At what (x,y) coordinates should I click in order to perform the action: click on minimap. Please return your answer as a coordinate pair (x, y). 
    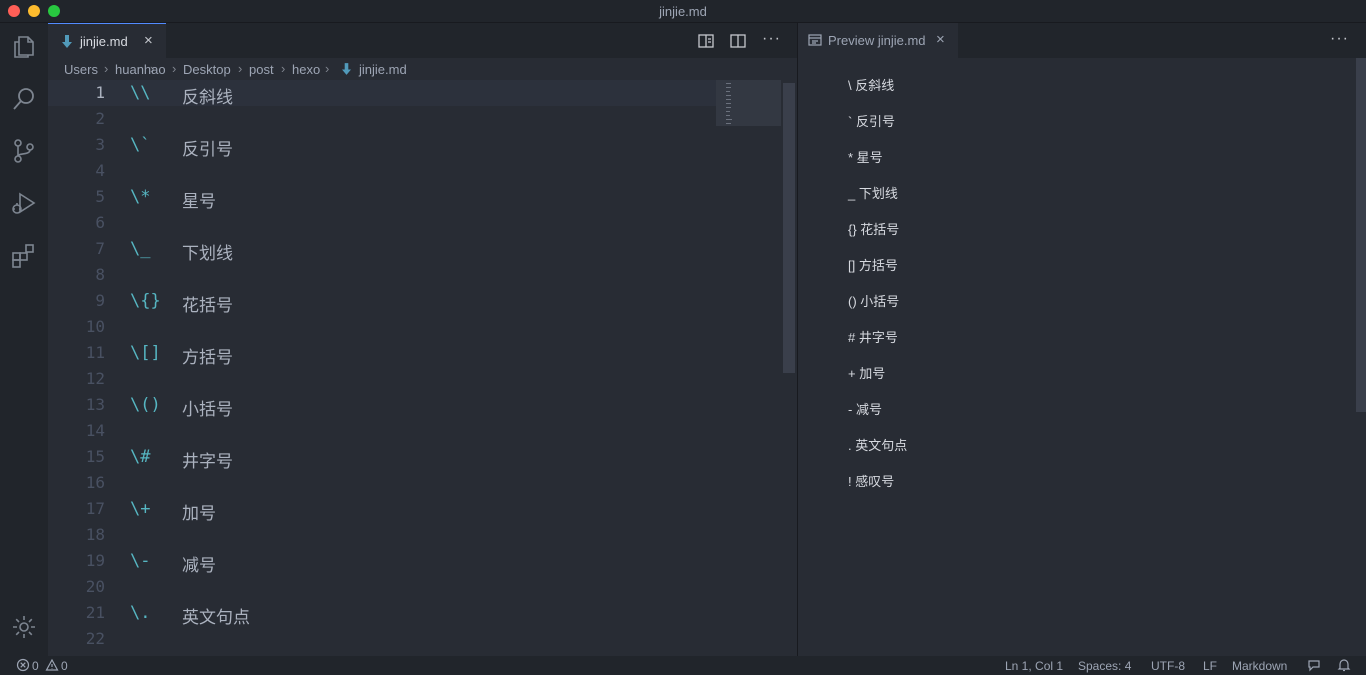
    Looking at the image, I should click on (748, 103).